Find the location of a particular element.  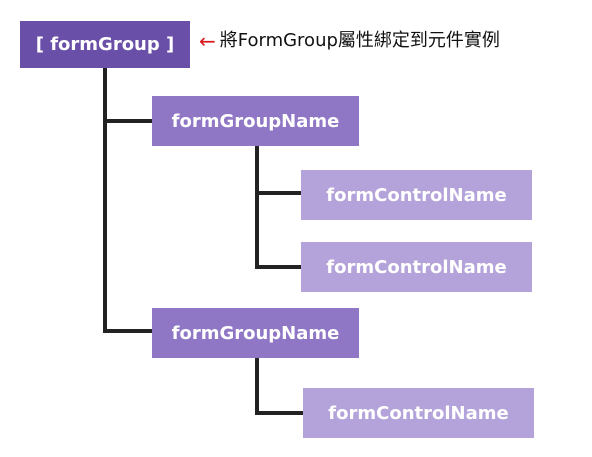

binding-annotation: ← 將FormGroup屬性綁定到元件實例 is located at coordinates (349, 41).